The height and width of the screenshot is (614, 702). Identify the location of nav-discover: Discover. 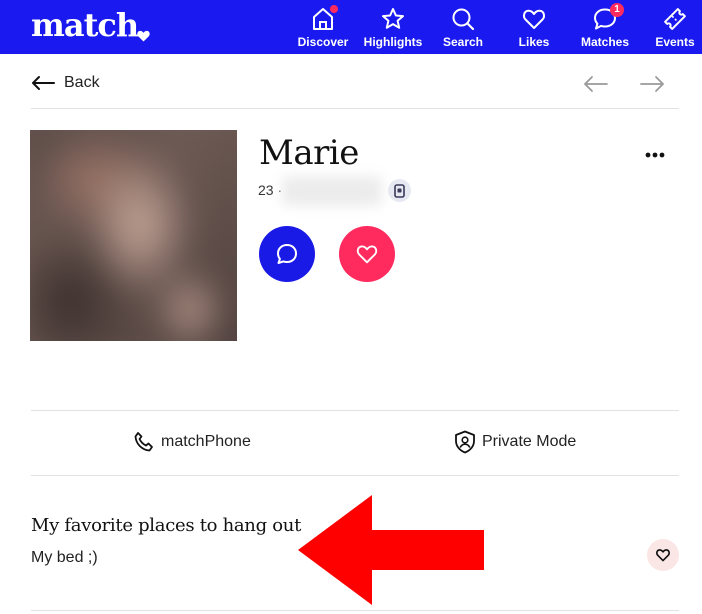
(323, 27).